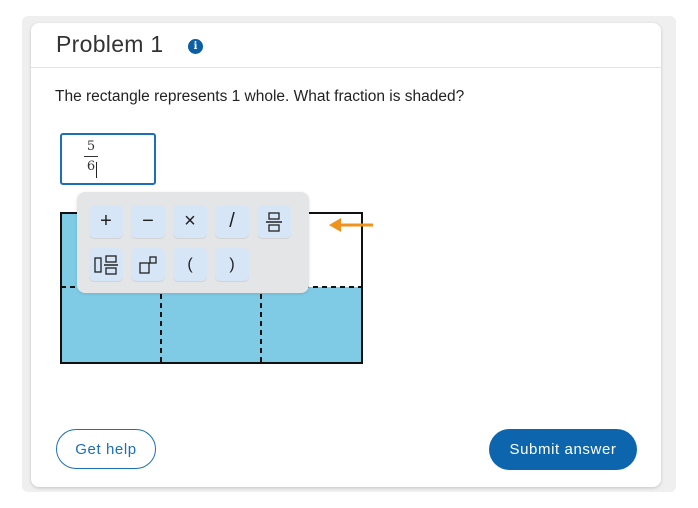  I want to click on answer-input: 5 6, so click(108, 159).